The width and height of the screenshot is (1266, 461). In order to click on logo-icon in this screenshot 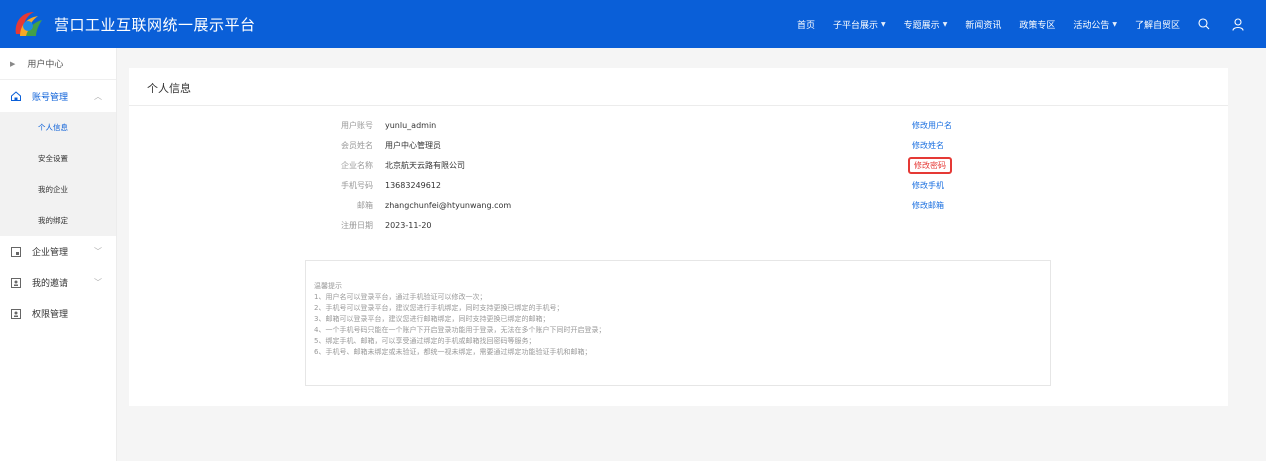, I will do `click(28, 24)`.